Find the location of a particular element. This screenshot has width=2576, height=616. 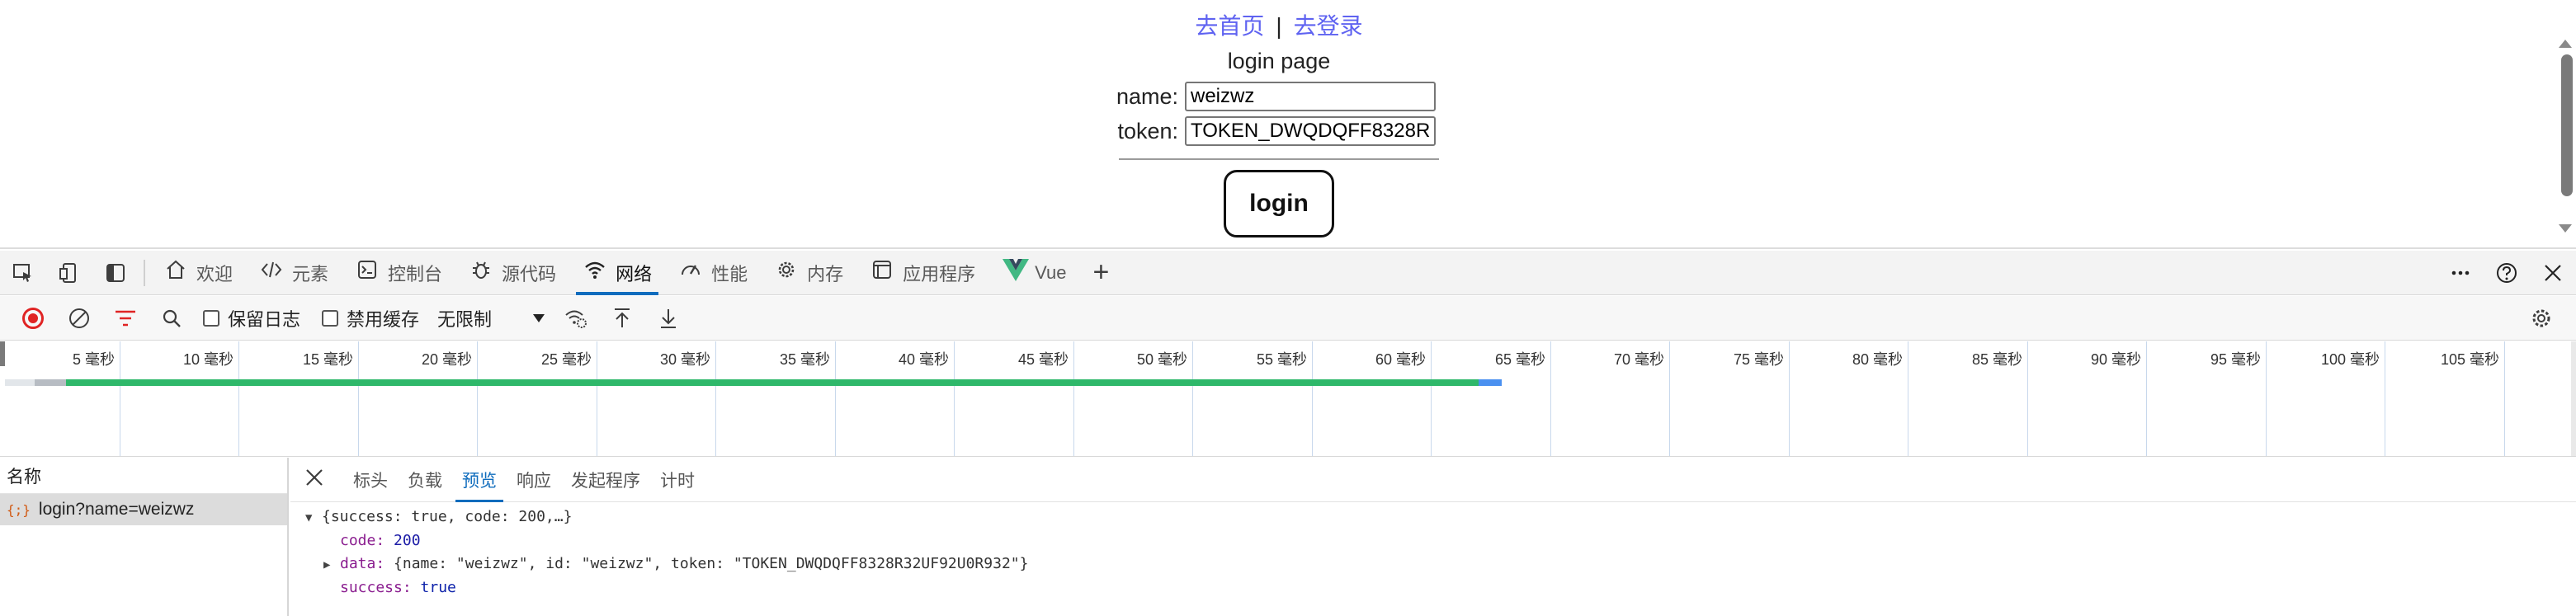

help-icon is located at coordinates (2507, 273).